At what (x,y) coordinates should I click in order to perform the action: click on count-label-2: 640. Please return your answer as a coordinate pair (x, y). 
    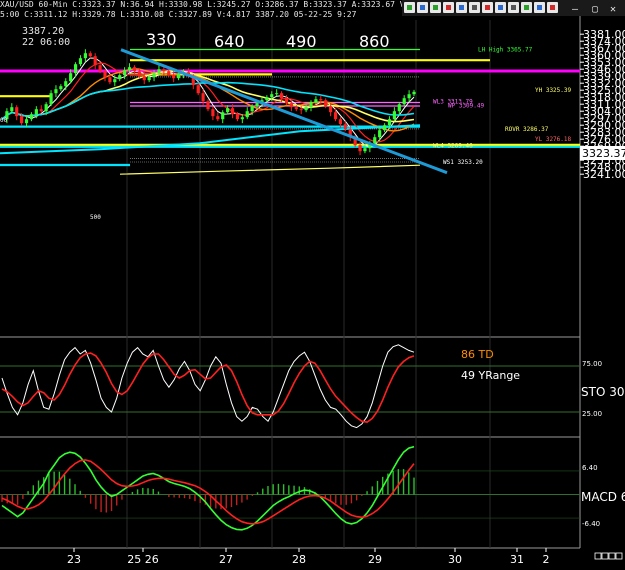
    Looking at the image, I should click on (229, 41).